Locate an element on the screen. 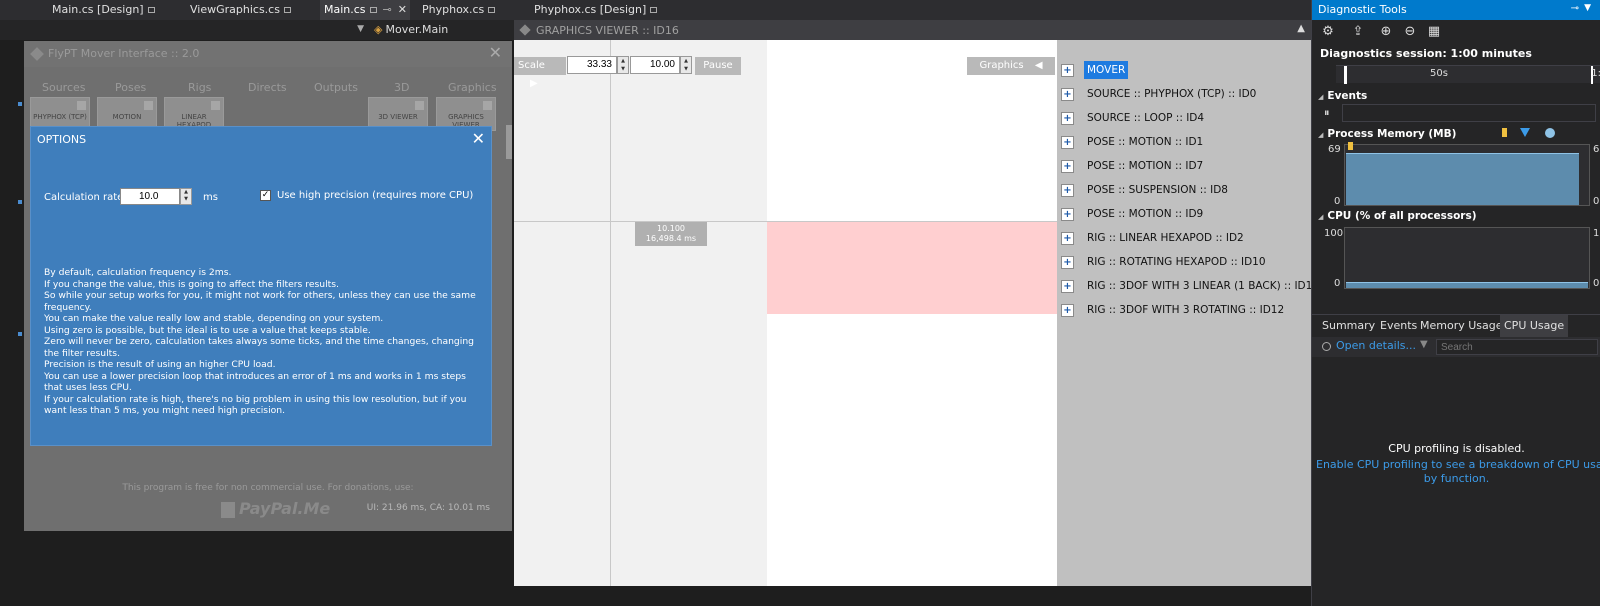  tab-events: Events is located at coordinates (1398, 326).